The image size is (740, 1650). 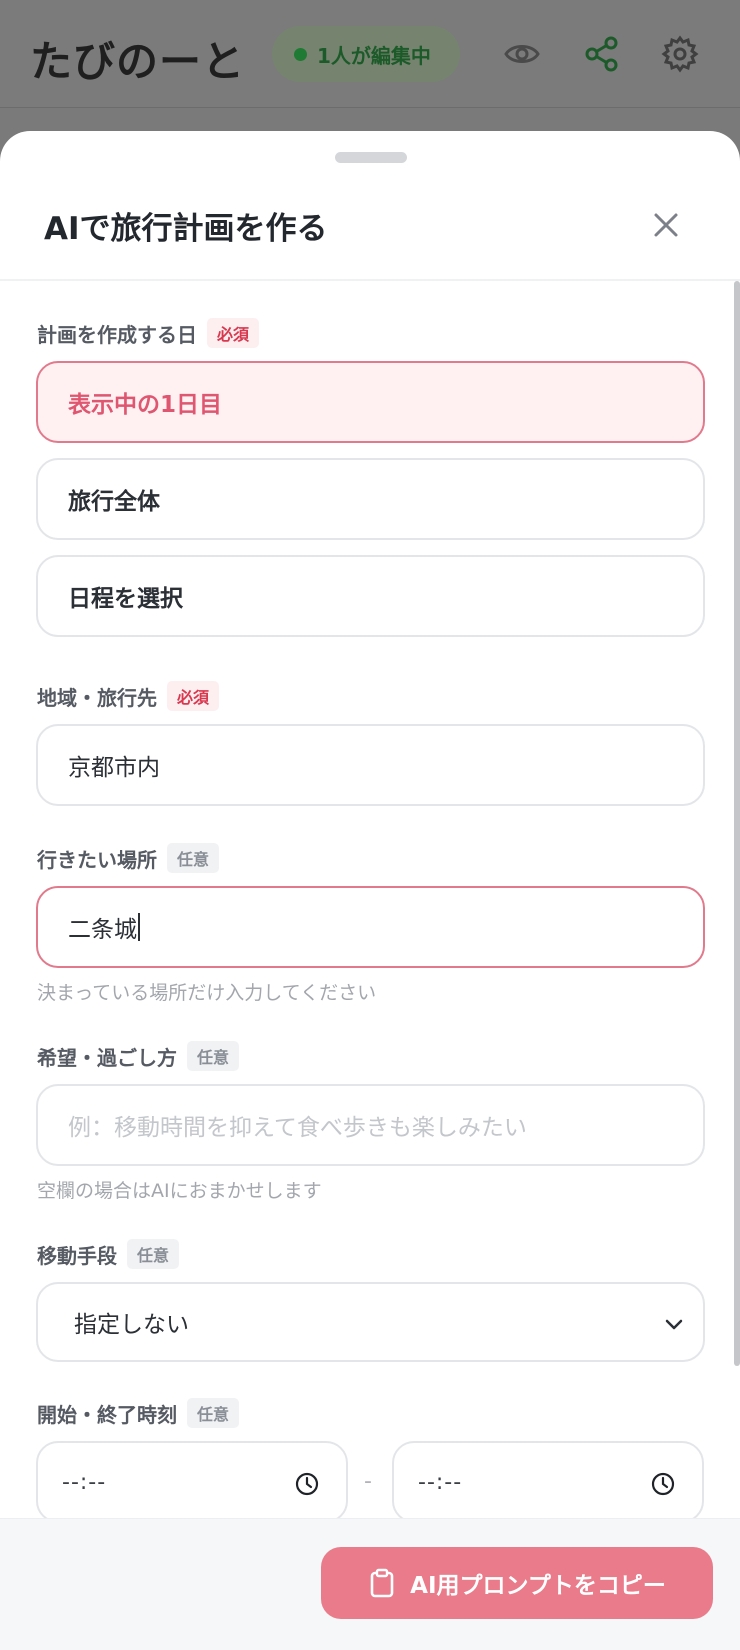 What do you see at coordinates (84, 1482) in the screenshot?
I see `start-time-value: --:--` at bounding box center [84, 1482].